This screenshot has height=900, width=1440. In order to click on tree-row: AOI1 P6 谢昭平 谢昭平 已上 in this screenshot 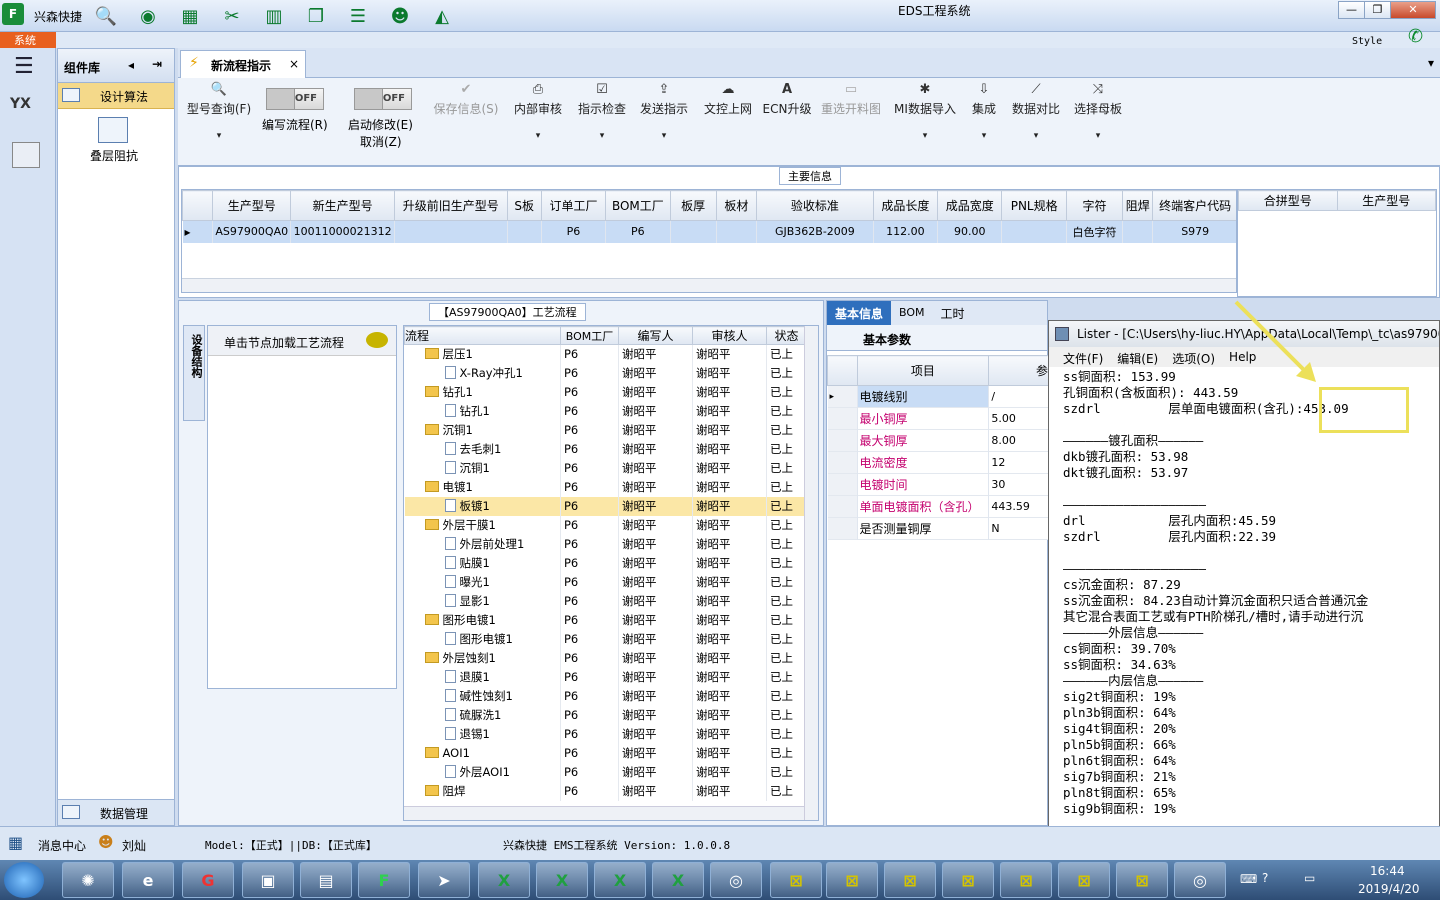, I will do `click(605, 753)`.